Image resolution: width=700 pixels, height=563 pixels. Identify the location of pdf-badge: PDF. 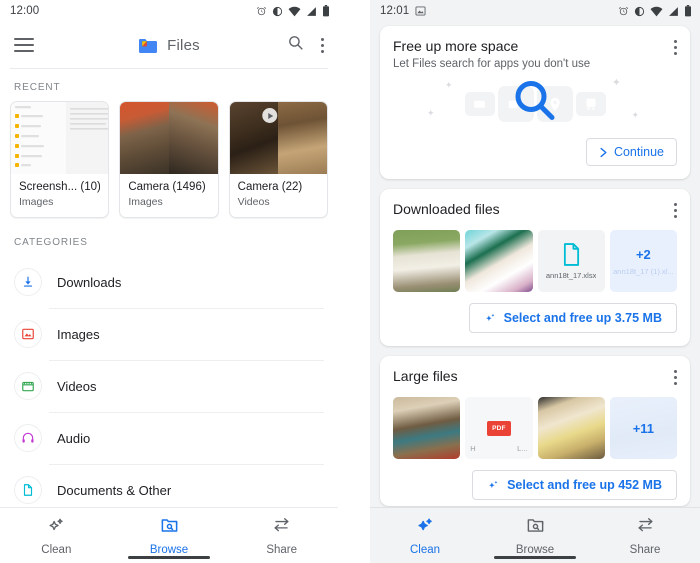
(499, 428).